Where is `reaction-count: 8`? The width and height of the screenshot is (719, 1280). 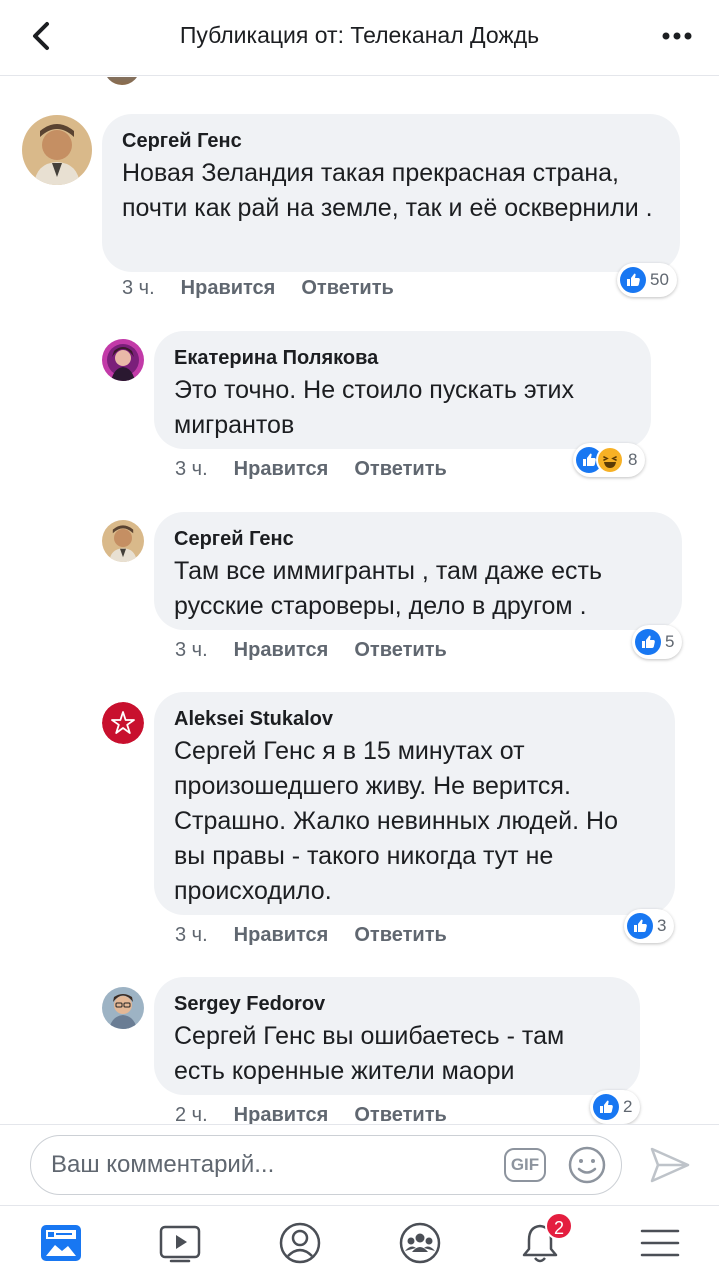 reaction-count: 8 is located at coordinates (633, 459).